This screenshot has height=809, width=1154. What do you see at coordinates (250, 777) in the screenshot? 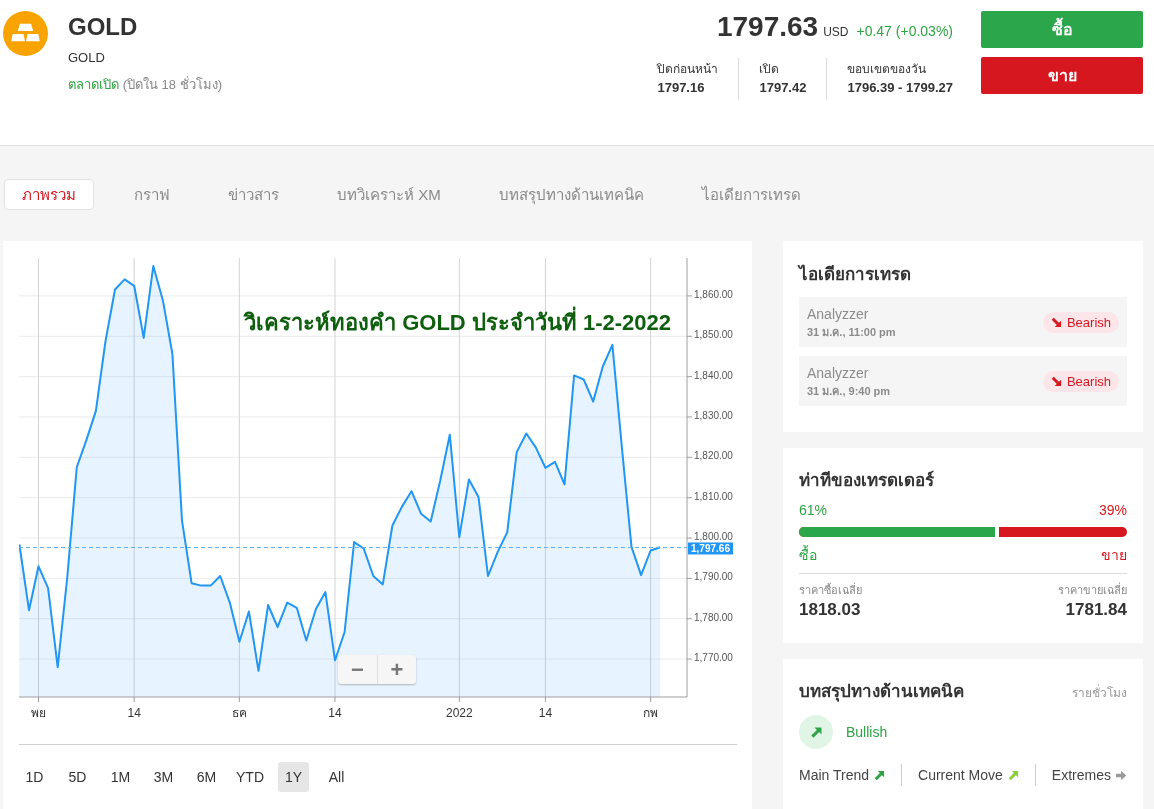
I see `range-button: YTD` at bounding box center [250, 777].